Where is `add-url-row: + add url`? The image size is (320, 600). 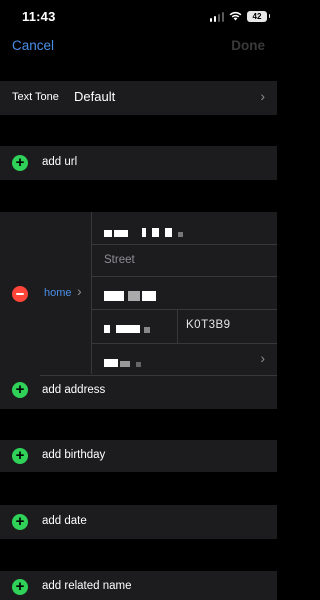
add-url-row: + add url is located at coordinates (138, 163).